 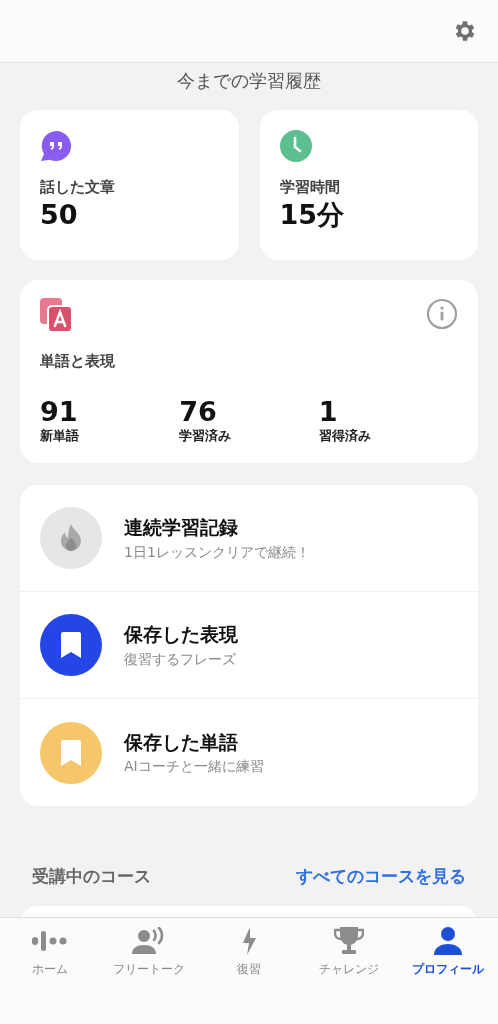 I want to click on tab: チャレンジ, so click(x=348, y=956).